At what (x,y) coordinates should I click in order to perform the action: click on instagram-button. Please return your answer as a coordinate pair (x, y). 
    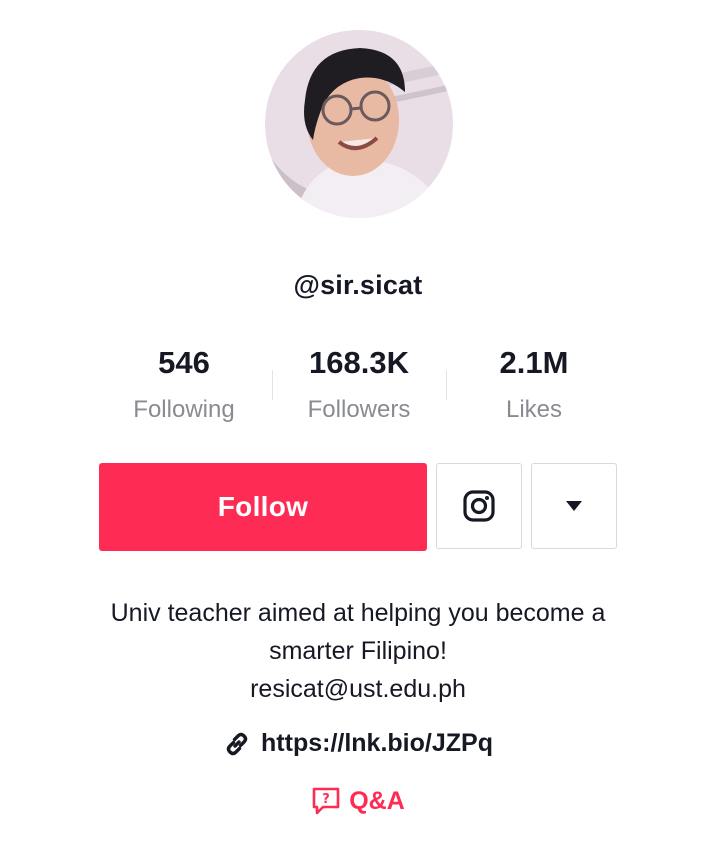
    Looking at the image, I should click on (479, 506).